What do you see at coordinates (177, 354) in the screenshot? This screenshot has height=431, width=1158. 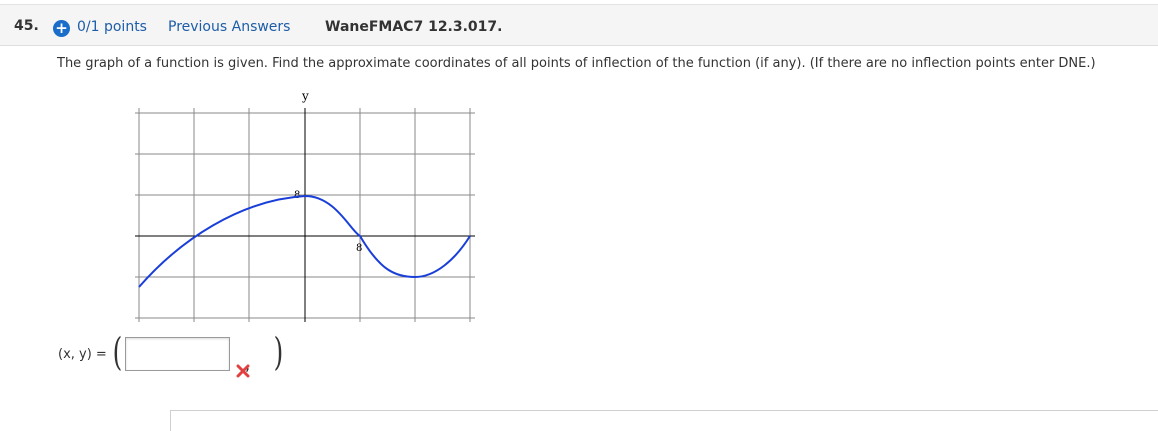 I see `answer-input` at bounding box center [177, 354].